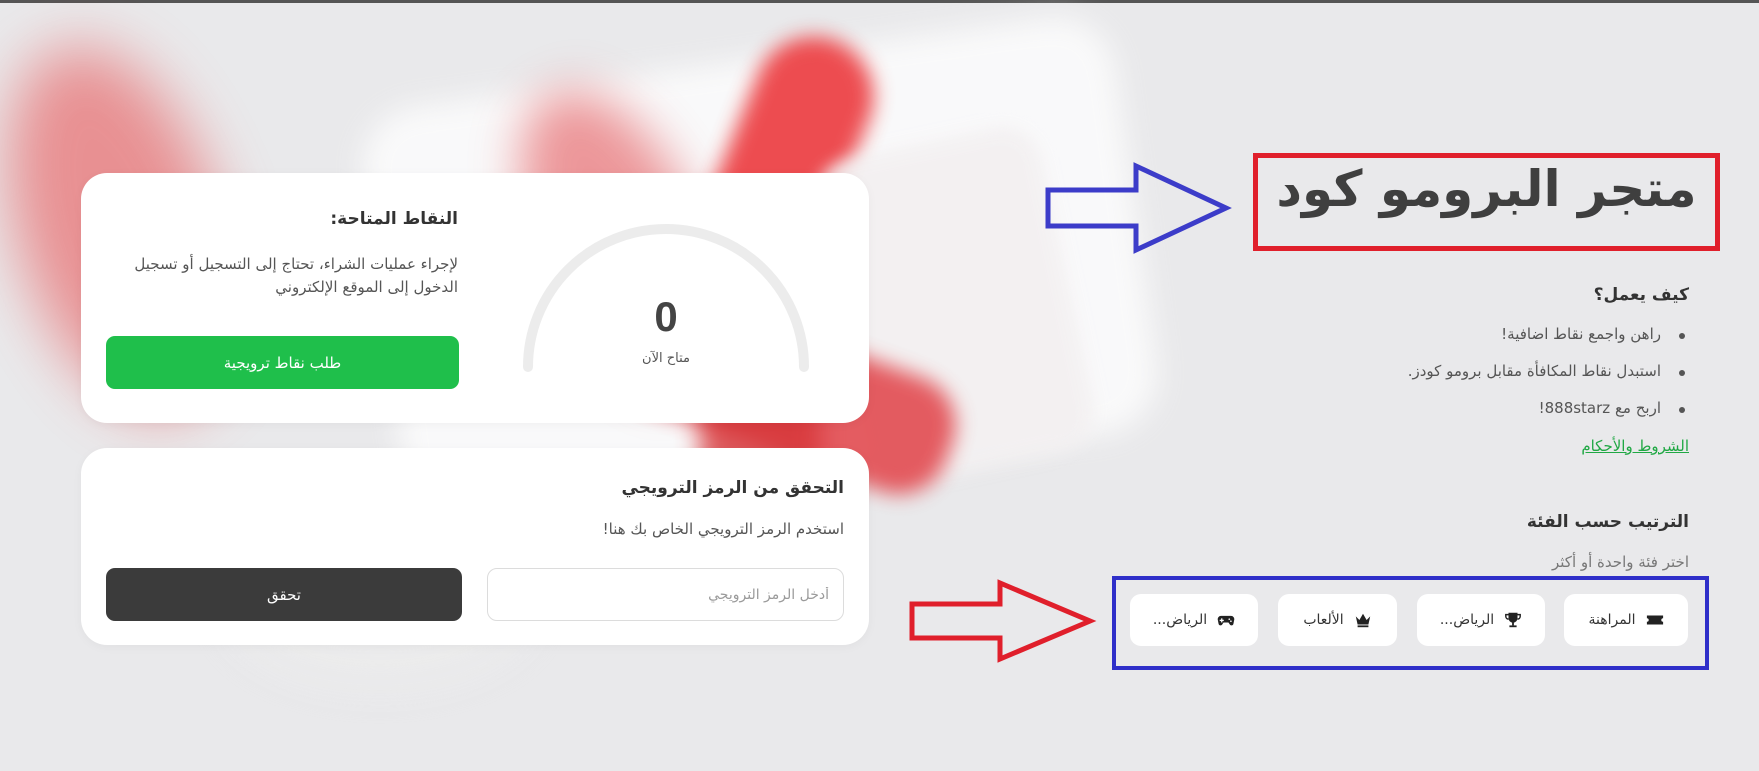 This screenshot has width=1759, height=771. I want to click on category-chip-betting: المراهنة, so click(1626, 620).